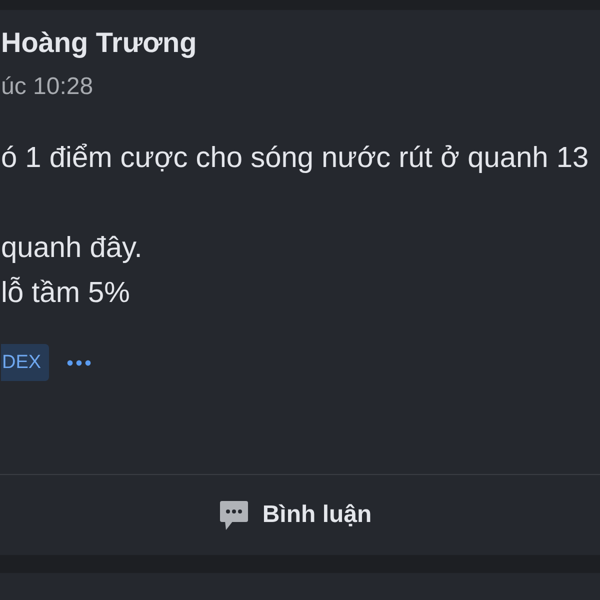 Image resolution: width=600 pixels, height=600 pixels. I want to click on post-text: ó 1 điểm cược cho sóng nước rút ở quanh 13, so click(295, 158).